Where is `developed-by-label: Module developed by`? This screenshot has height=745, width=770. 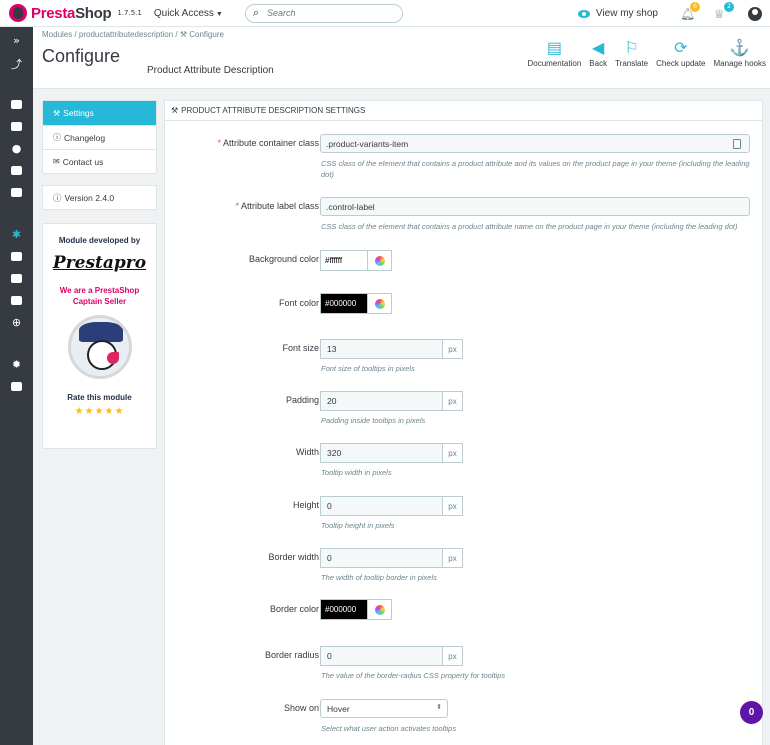 developed-by-label: Module developed by is located at coordinates (99, 240).